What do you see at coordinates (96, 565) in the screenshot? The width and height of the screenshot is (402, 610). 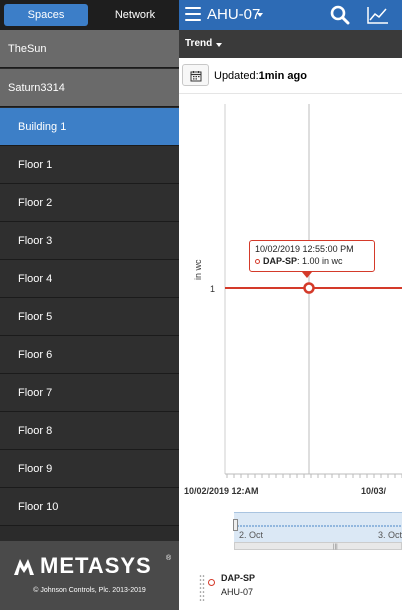 I see `brand-name: METASYS` at bounding box center [96, 565].